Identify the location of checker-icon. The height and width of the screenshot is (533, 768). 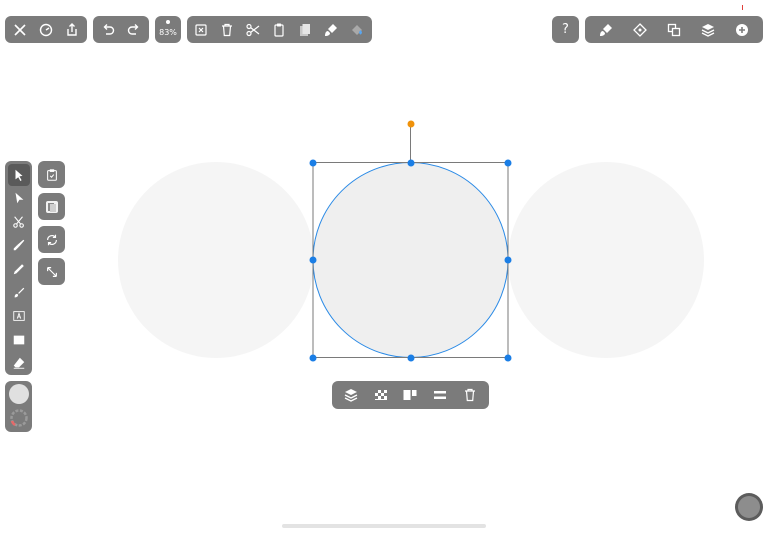
(380, 395).